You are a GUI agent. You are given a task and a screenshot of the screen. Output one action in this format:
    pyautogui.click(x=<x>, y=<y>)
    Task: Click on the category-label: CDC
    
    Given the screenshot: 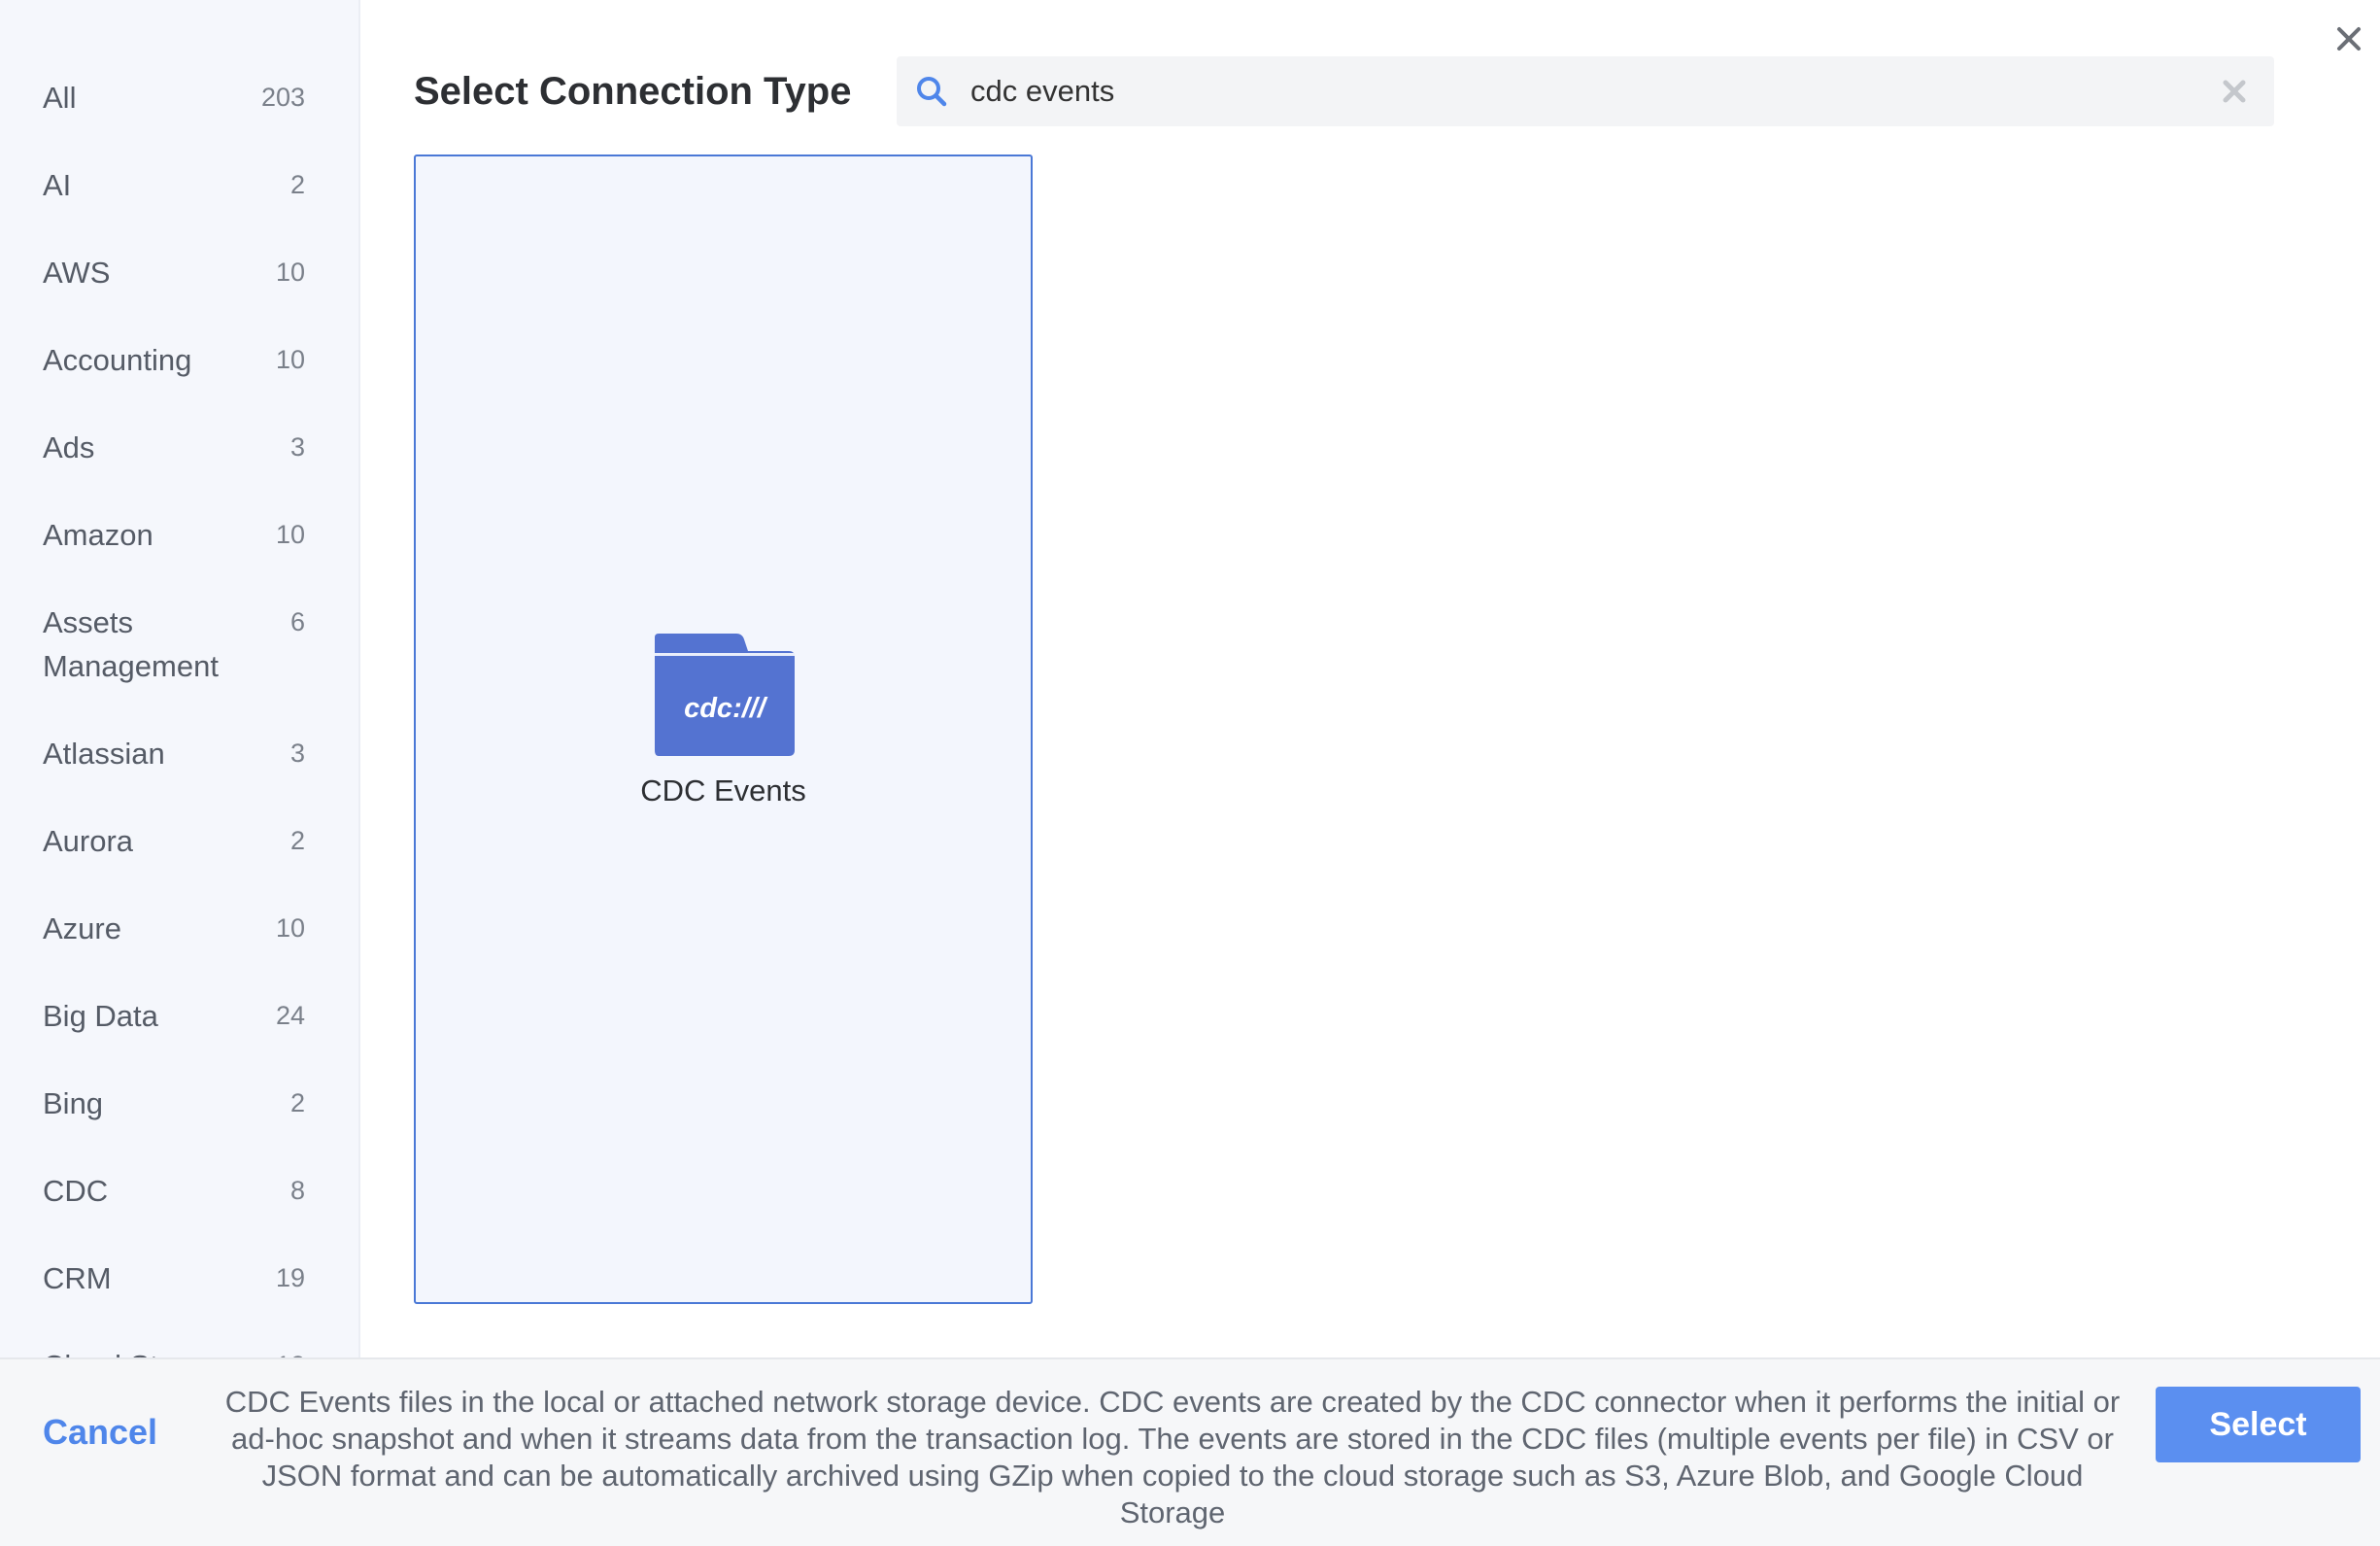 What is the action you would take?
    pyautogui.click(x=76, y=1191)
    